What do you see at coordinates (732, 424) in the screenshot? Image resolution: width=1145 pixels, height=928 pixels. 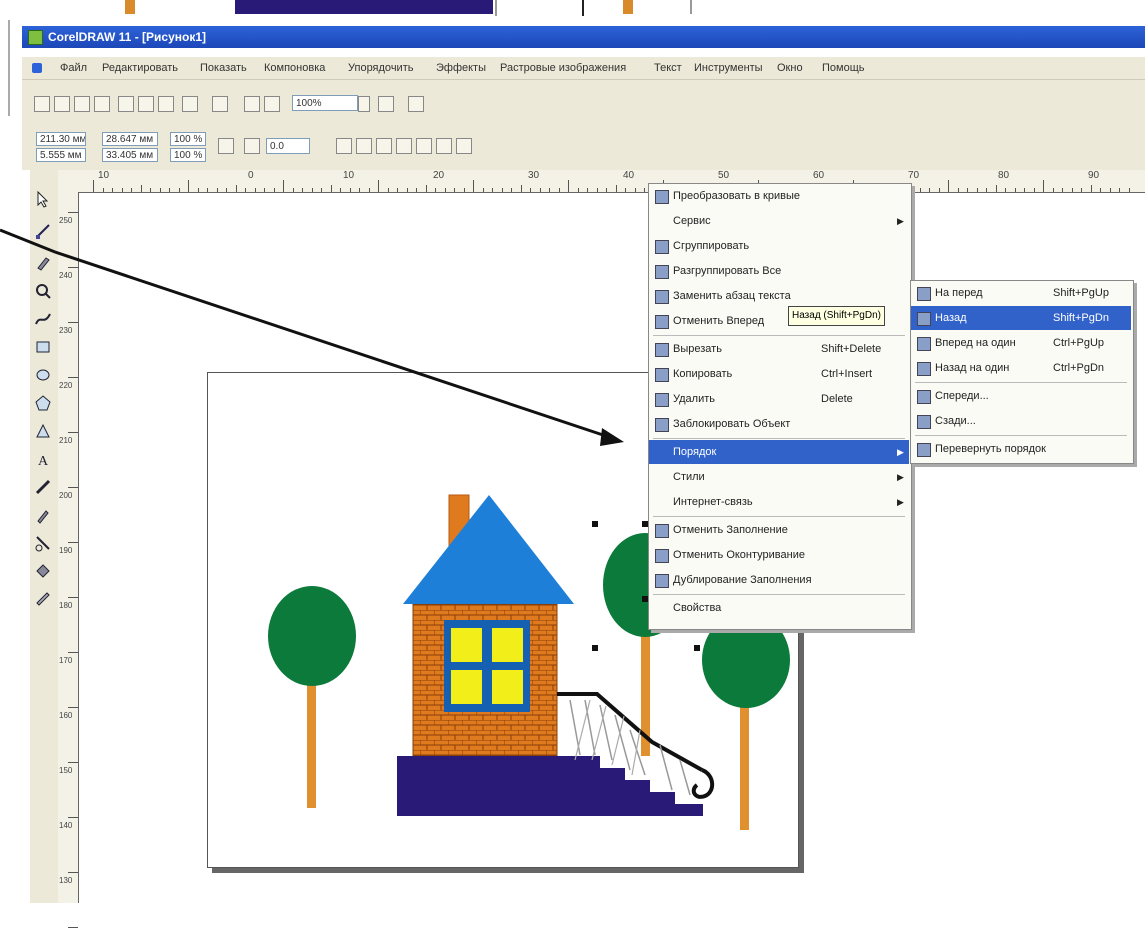 I see `context-menu-label: Заблокировать Объект` at bounding box center [732, 424].